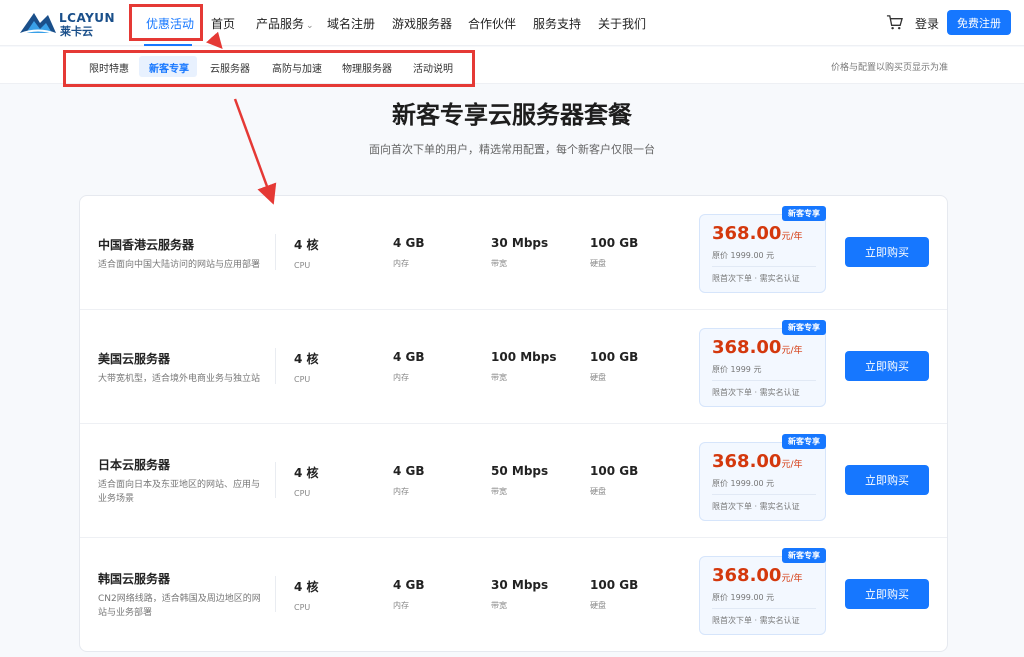 This screenshot has width=1024, height=657. I want to click on login-link: 登录, so click(927, 23).